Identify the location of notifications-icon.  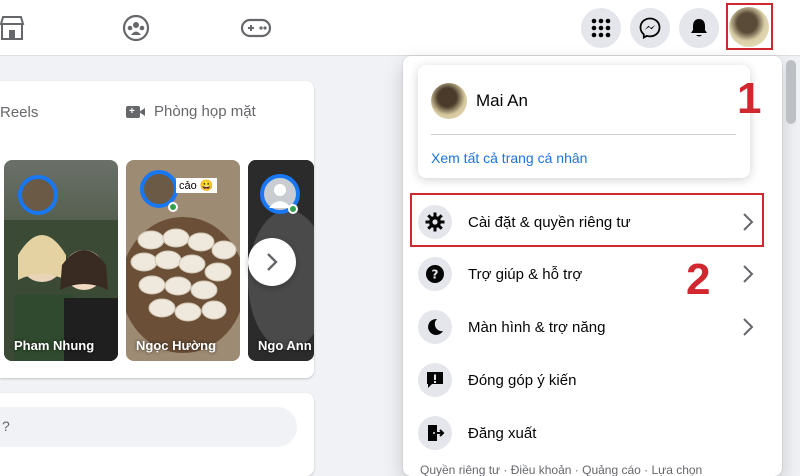
(699, 28).